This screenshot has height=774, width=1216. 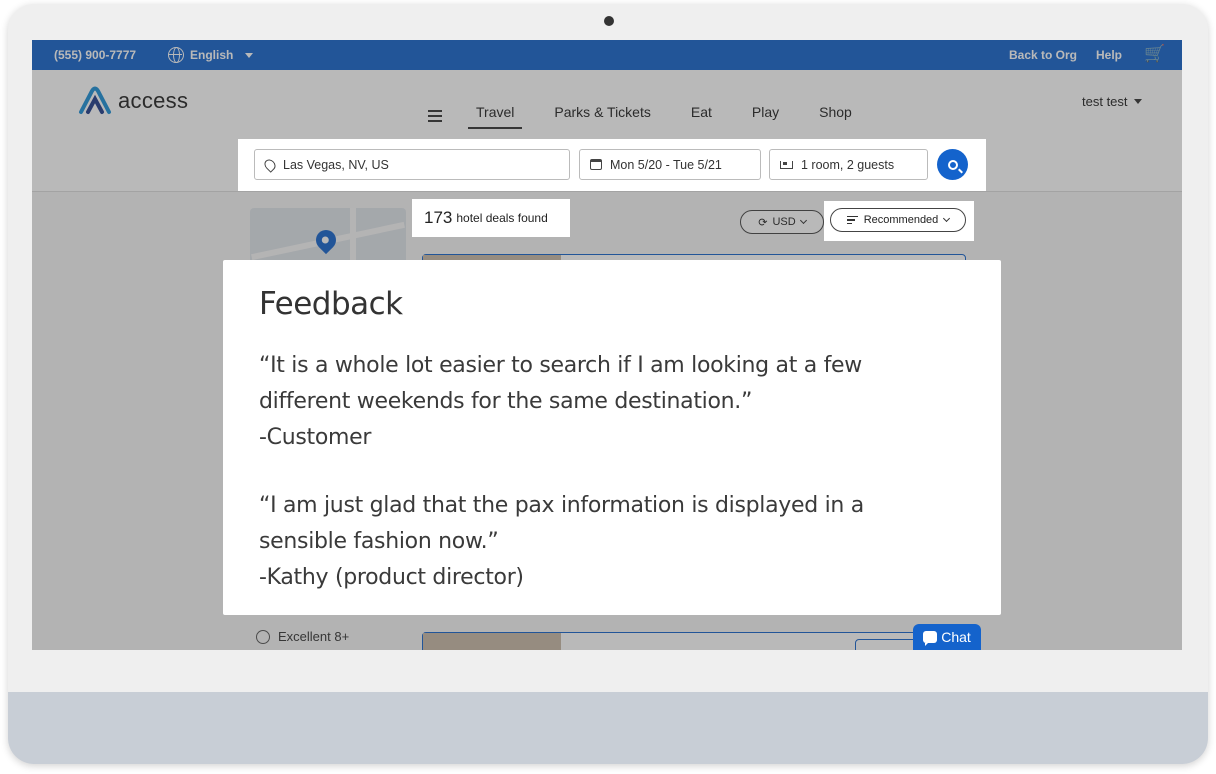 What do you see at coordinates (331, 304) in the screenshot?
I see `feedback-title: Feedback` at bounding box center [331, 304].